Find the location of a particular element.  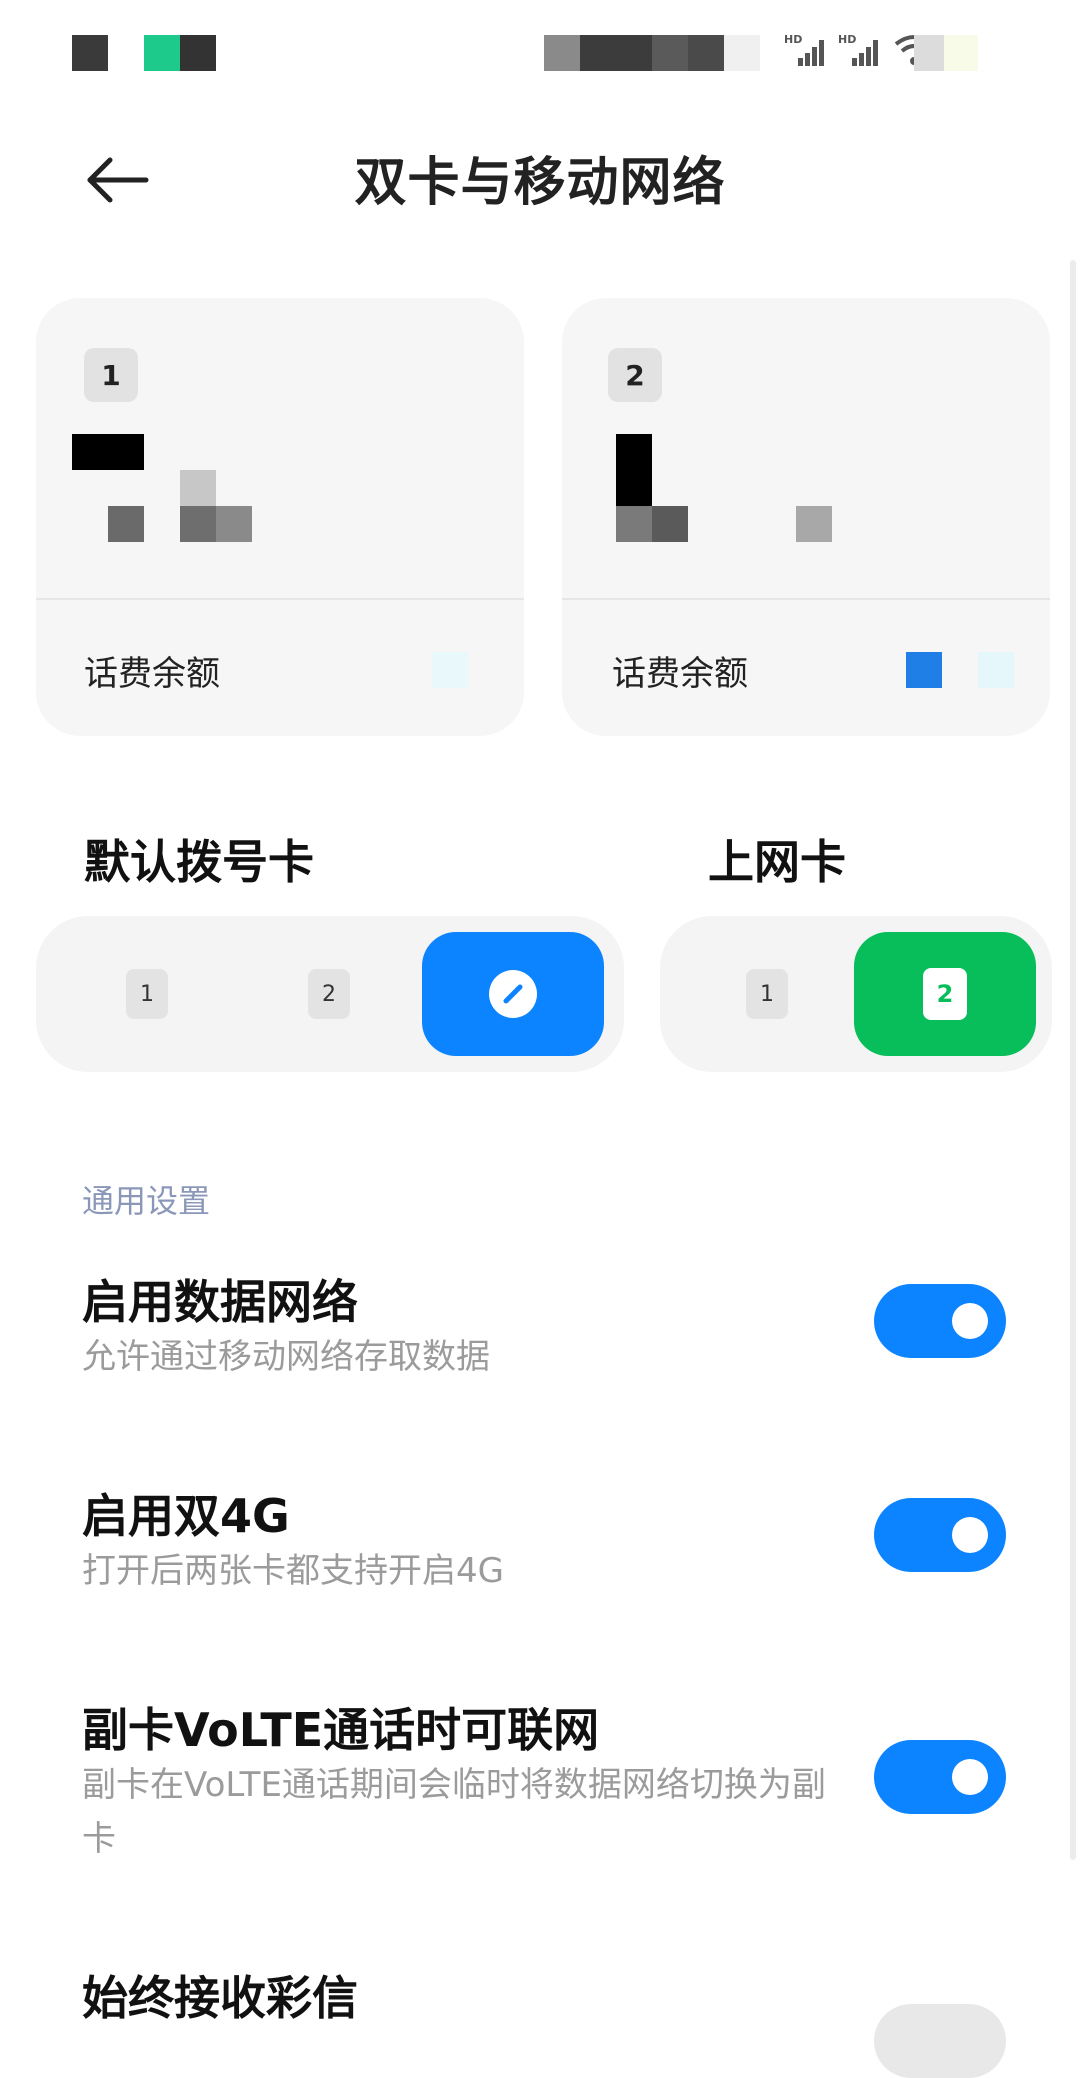

setting-subtitle: 允许通过移动网络存取数据 is located at coordinates (286, 1357).